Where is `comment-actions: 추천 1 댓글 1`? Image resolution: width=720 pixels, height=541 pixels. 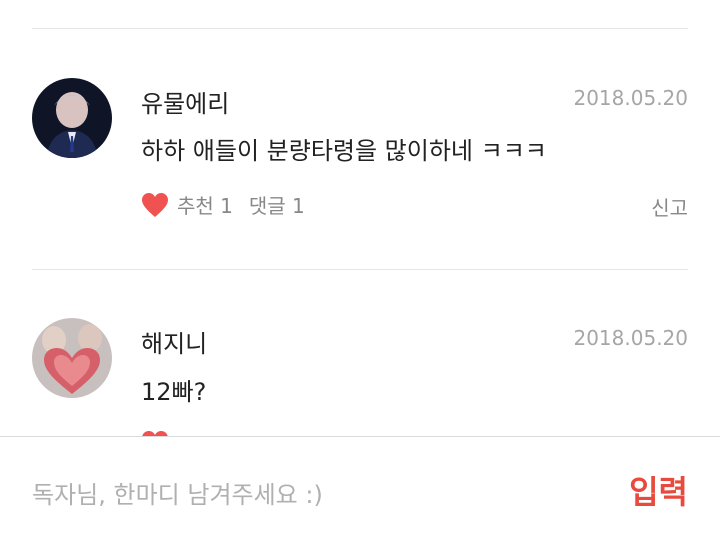
comment-actions: 추천 1 댓글 1 is located at coordinates (223, 204).